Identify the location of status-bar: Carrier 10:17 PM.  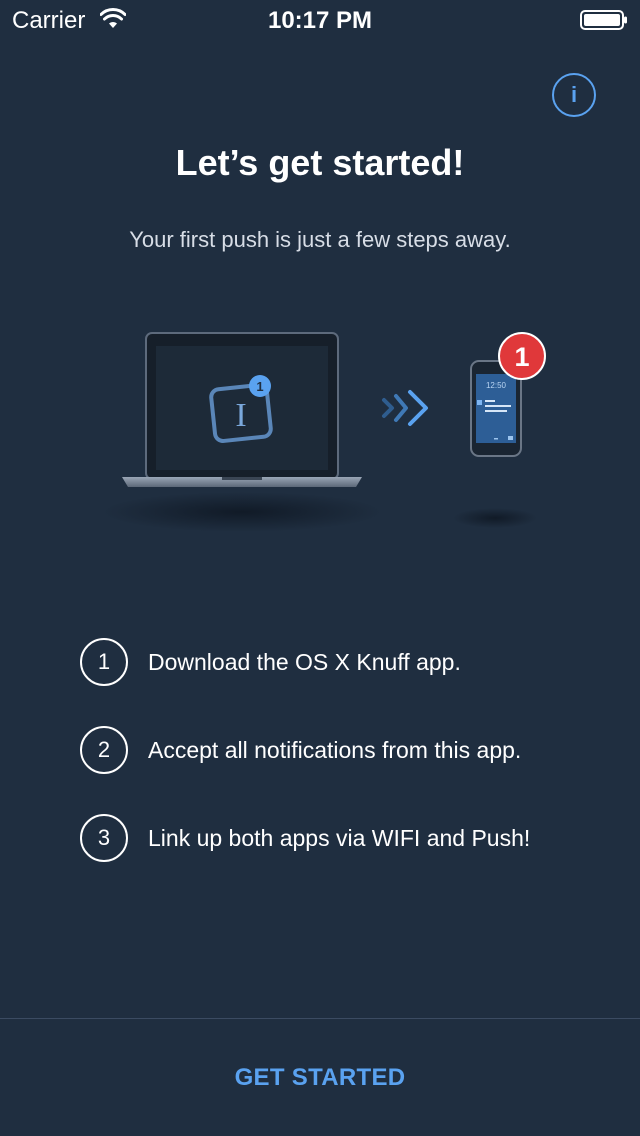
(320, 20).